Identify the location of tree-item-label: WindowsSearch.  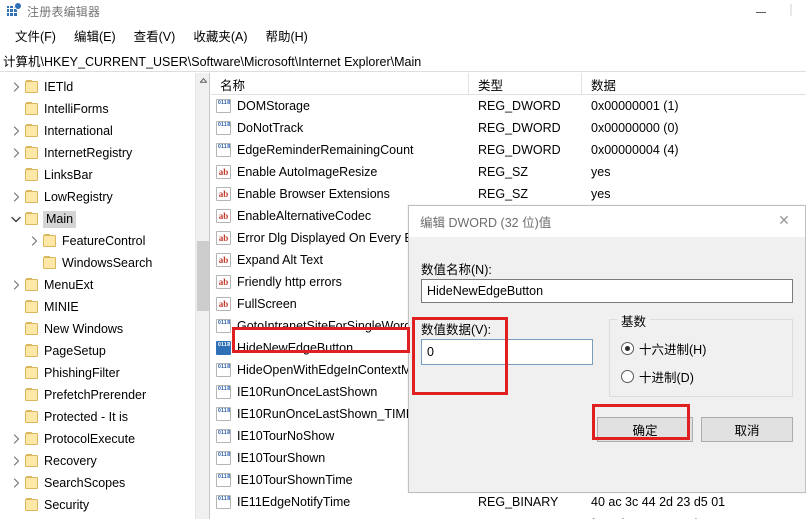
(107, 263).